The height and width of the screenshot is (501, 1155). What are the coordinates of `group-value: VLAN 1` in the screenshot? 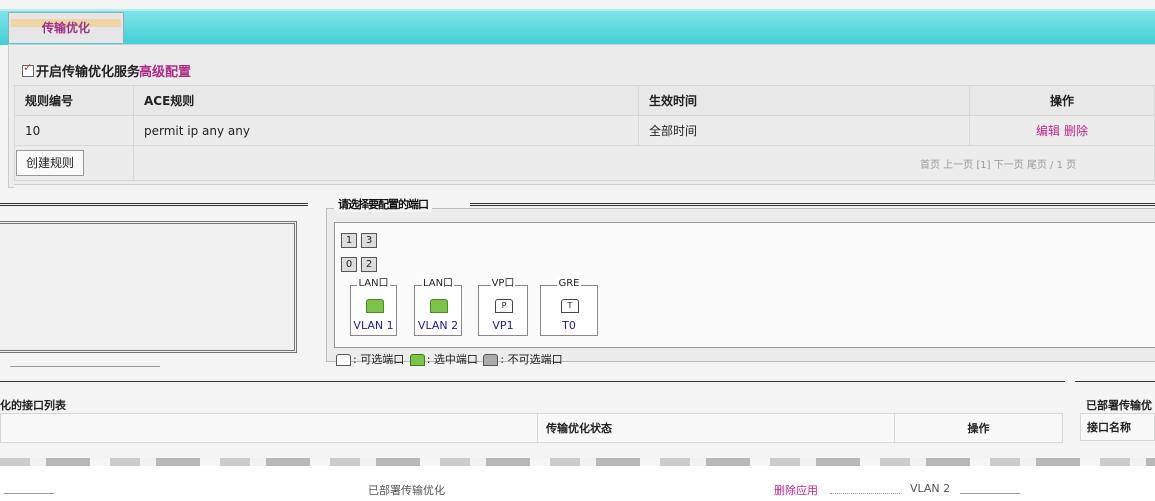 It's located at (373, 325).